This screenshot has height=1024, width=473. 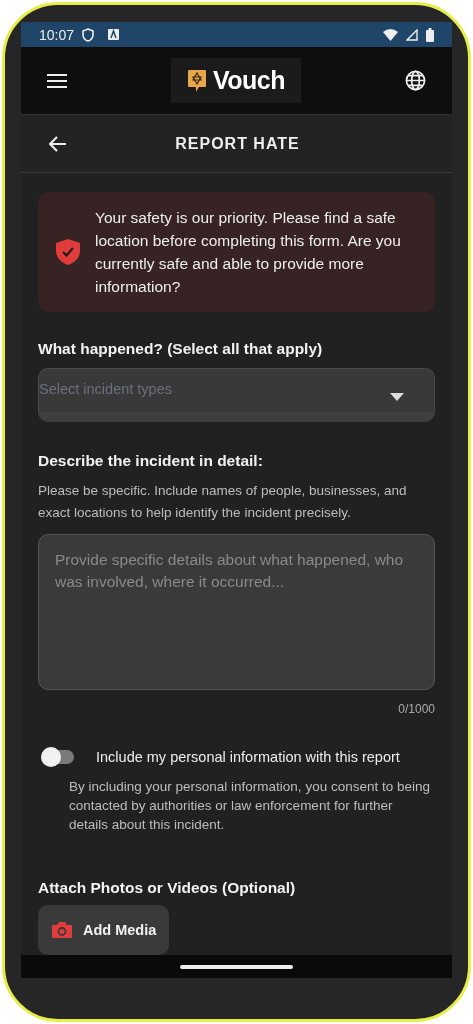 I want to click on status-time: 10:07, so click(x=57, y=34).